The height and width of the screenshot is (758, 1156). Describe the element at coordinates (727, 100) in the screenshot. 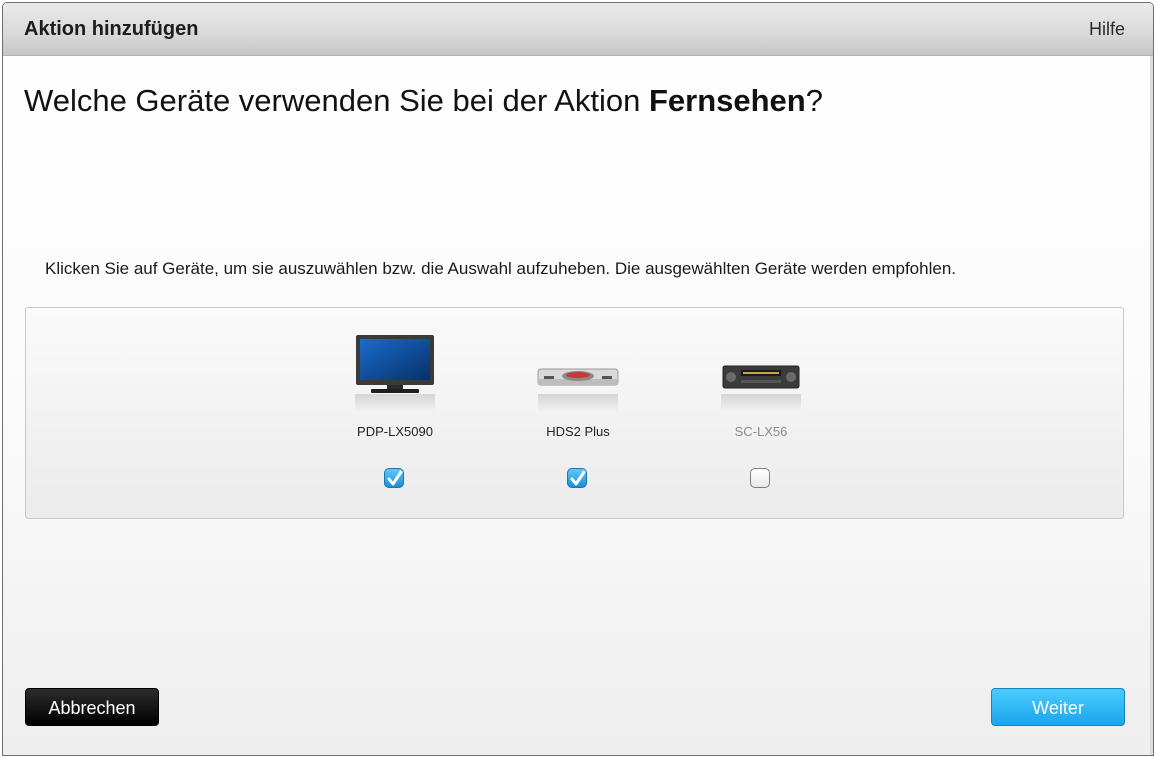

I see `activity-name: Fernsehen` at that location.